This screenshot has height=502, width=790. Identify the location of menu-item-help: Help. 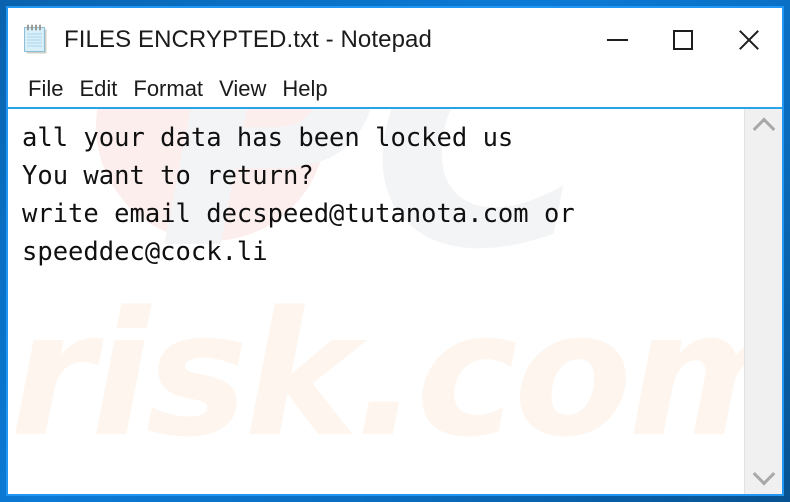
(304, 89).